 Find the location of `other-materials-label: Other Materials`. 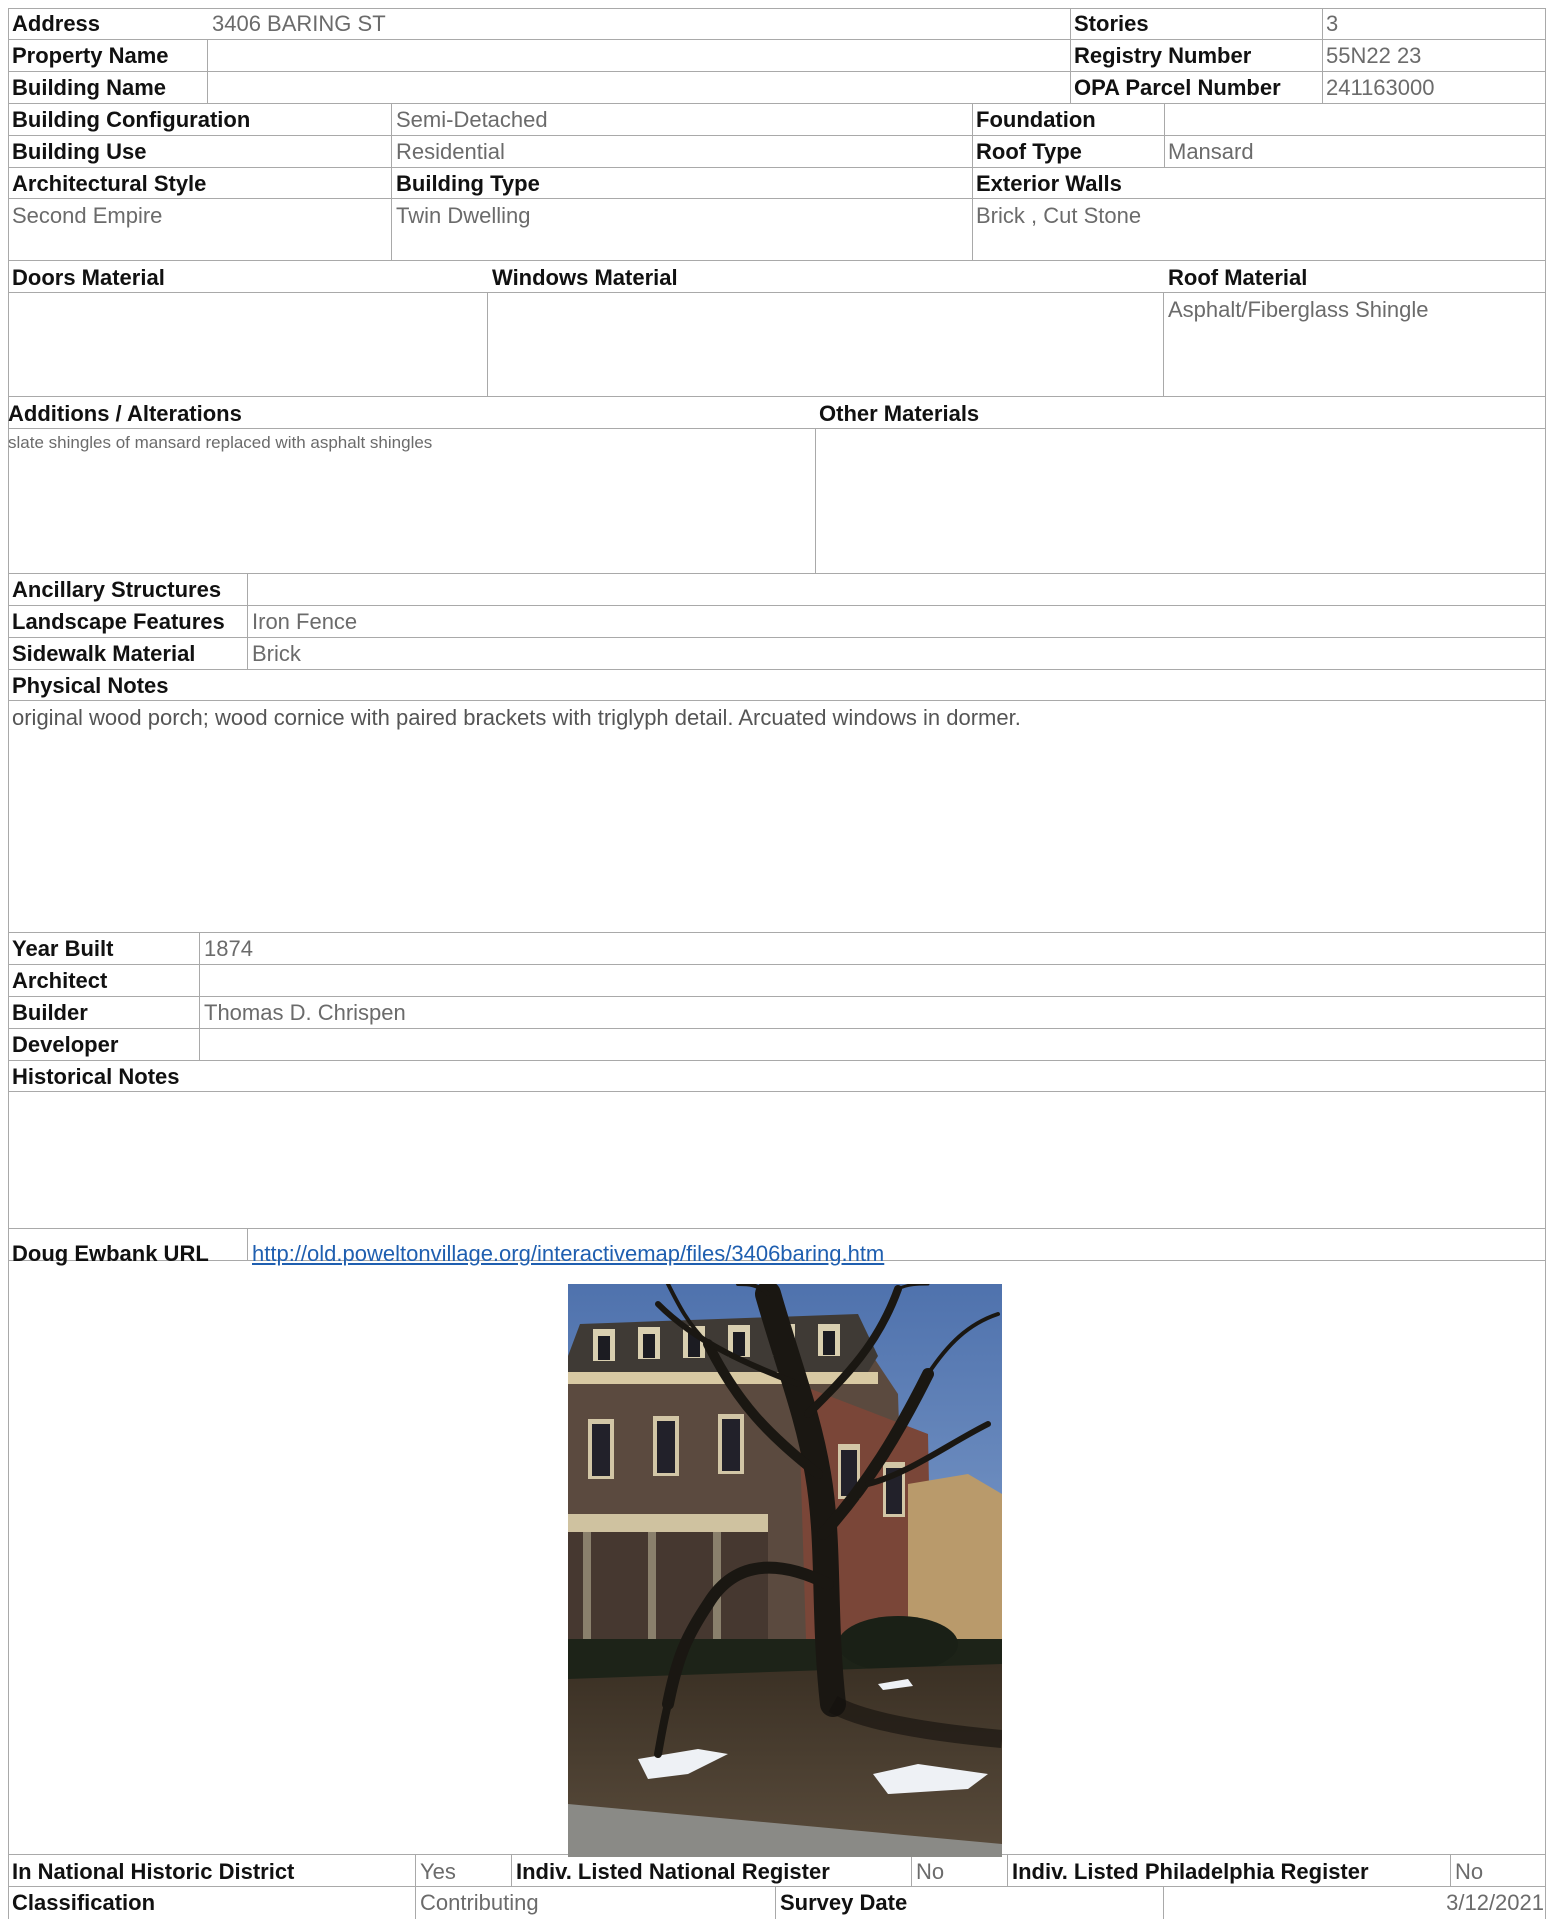

other-materials-label: Other Materials is located at coordinates (899, 413).